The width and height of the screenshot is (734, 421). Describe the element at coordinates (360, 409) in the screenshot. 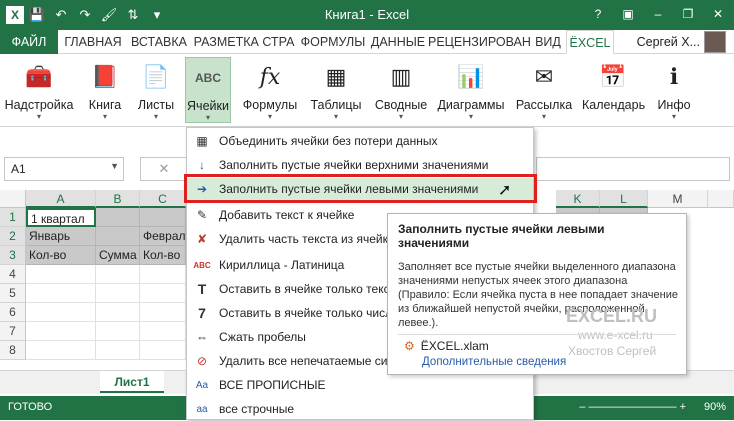

I see `menu-item-lowercase: aa все строчные` at that location.